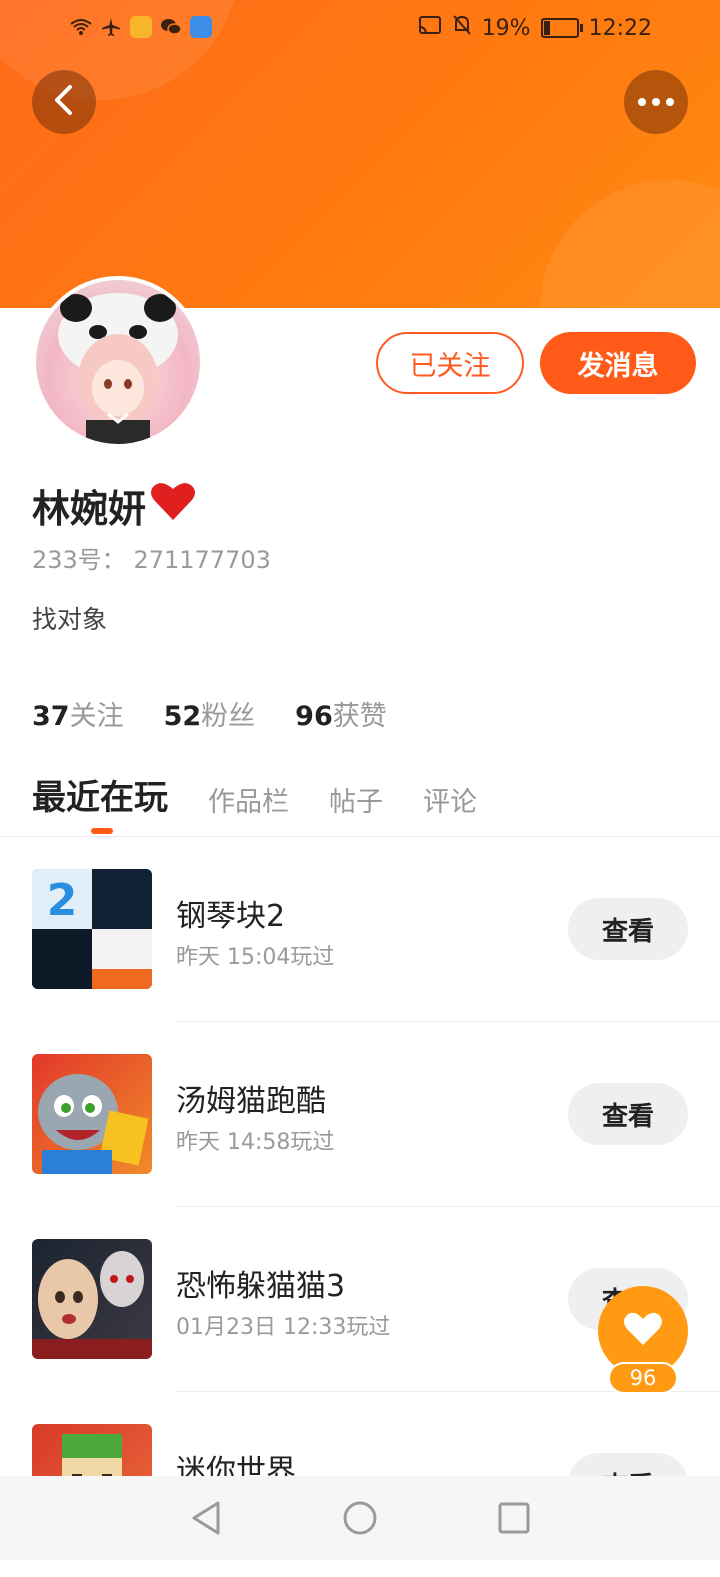 The width and height of the screenshot is (720, 1577). I want to click on stat-value: 96, so click(314, 716).